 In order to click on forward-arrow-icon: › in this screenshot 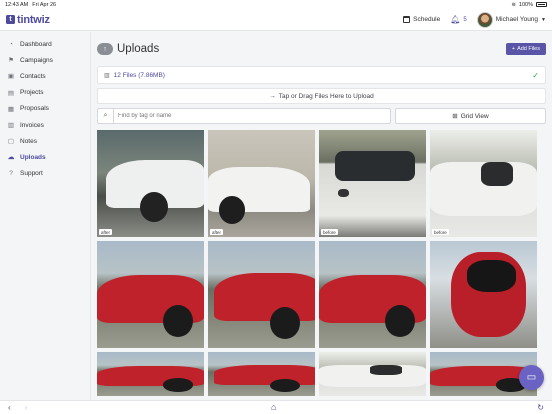, I will do `click(26, 407)`.